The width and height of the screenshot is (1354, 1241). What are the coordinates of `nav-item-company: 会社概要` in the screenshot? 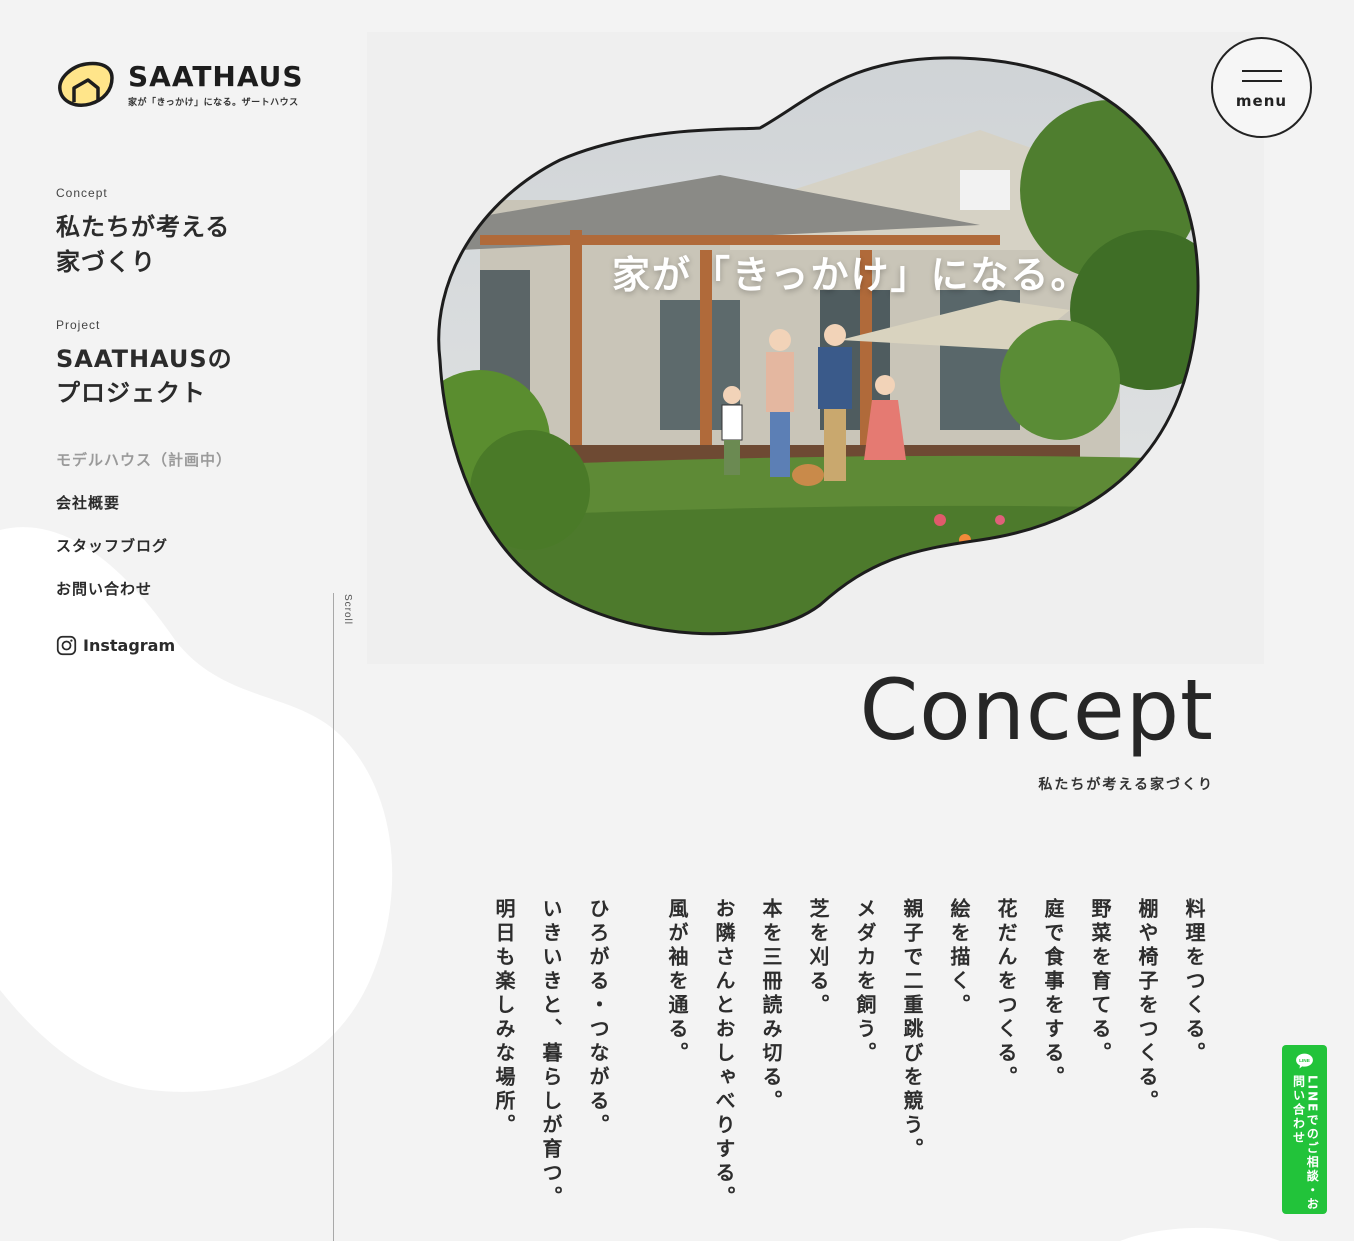 It's located at (186, 502).